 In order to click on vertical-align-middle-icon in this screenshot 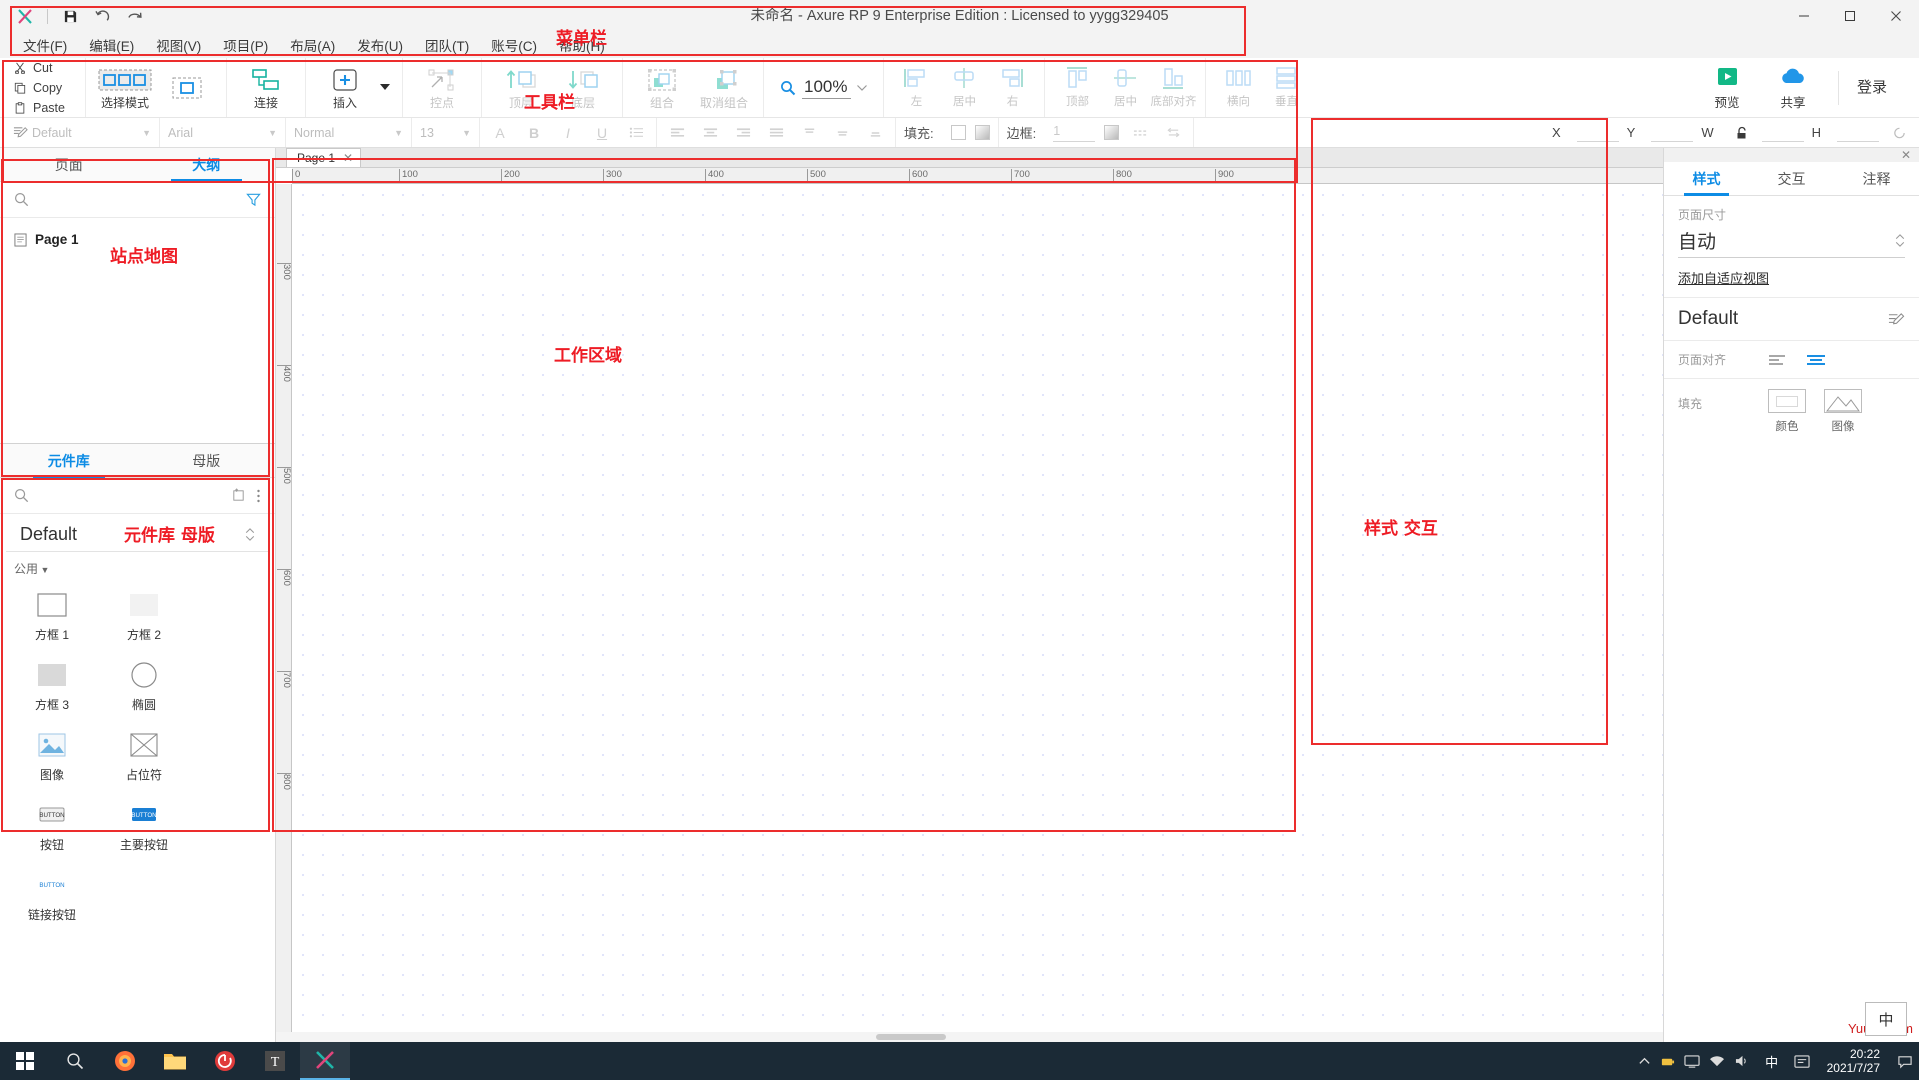, I will do `click(842, 133)`.